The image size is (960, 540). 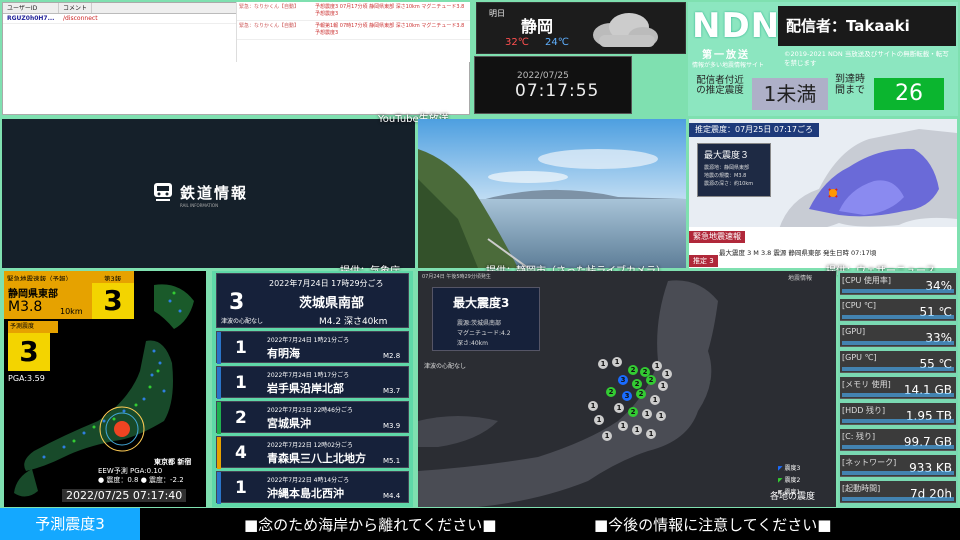 I want to click on predicted-badge: 予測震度3, so click(x=70, y=524).